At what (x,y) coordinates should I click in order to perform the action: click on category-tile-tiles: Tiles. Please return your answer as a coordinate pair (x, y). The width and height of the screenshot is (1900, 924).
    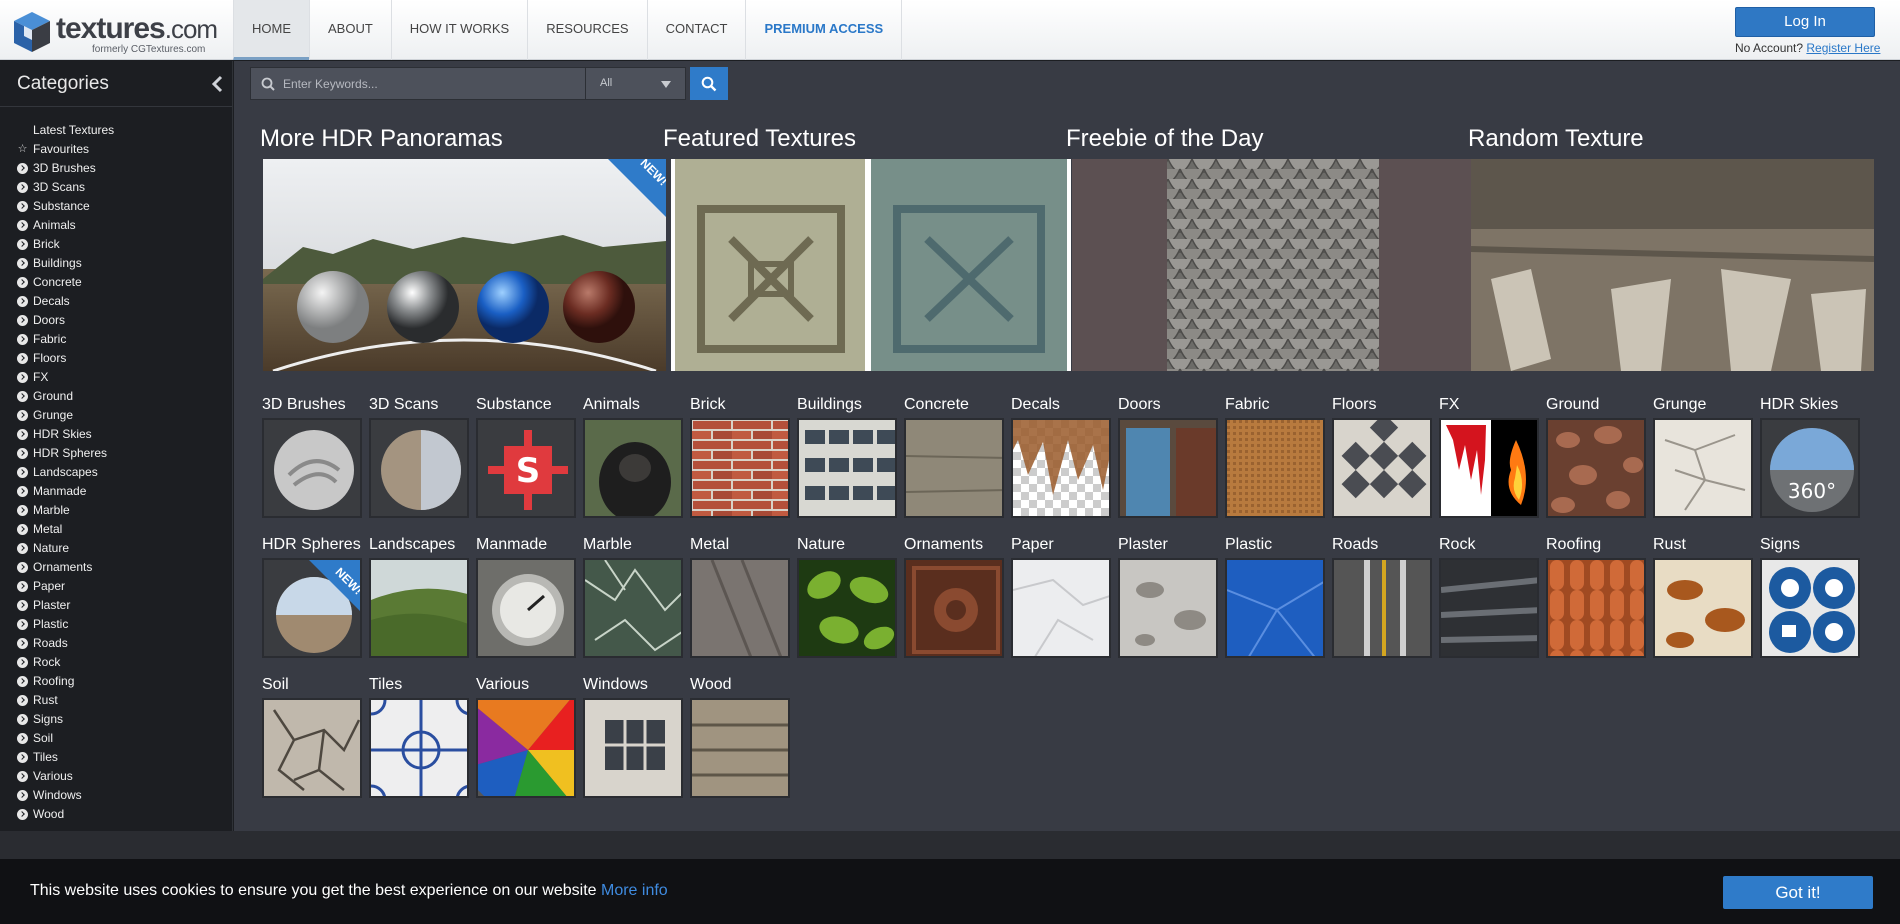
    Looking at the image, I should click on (419, 737).